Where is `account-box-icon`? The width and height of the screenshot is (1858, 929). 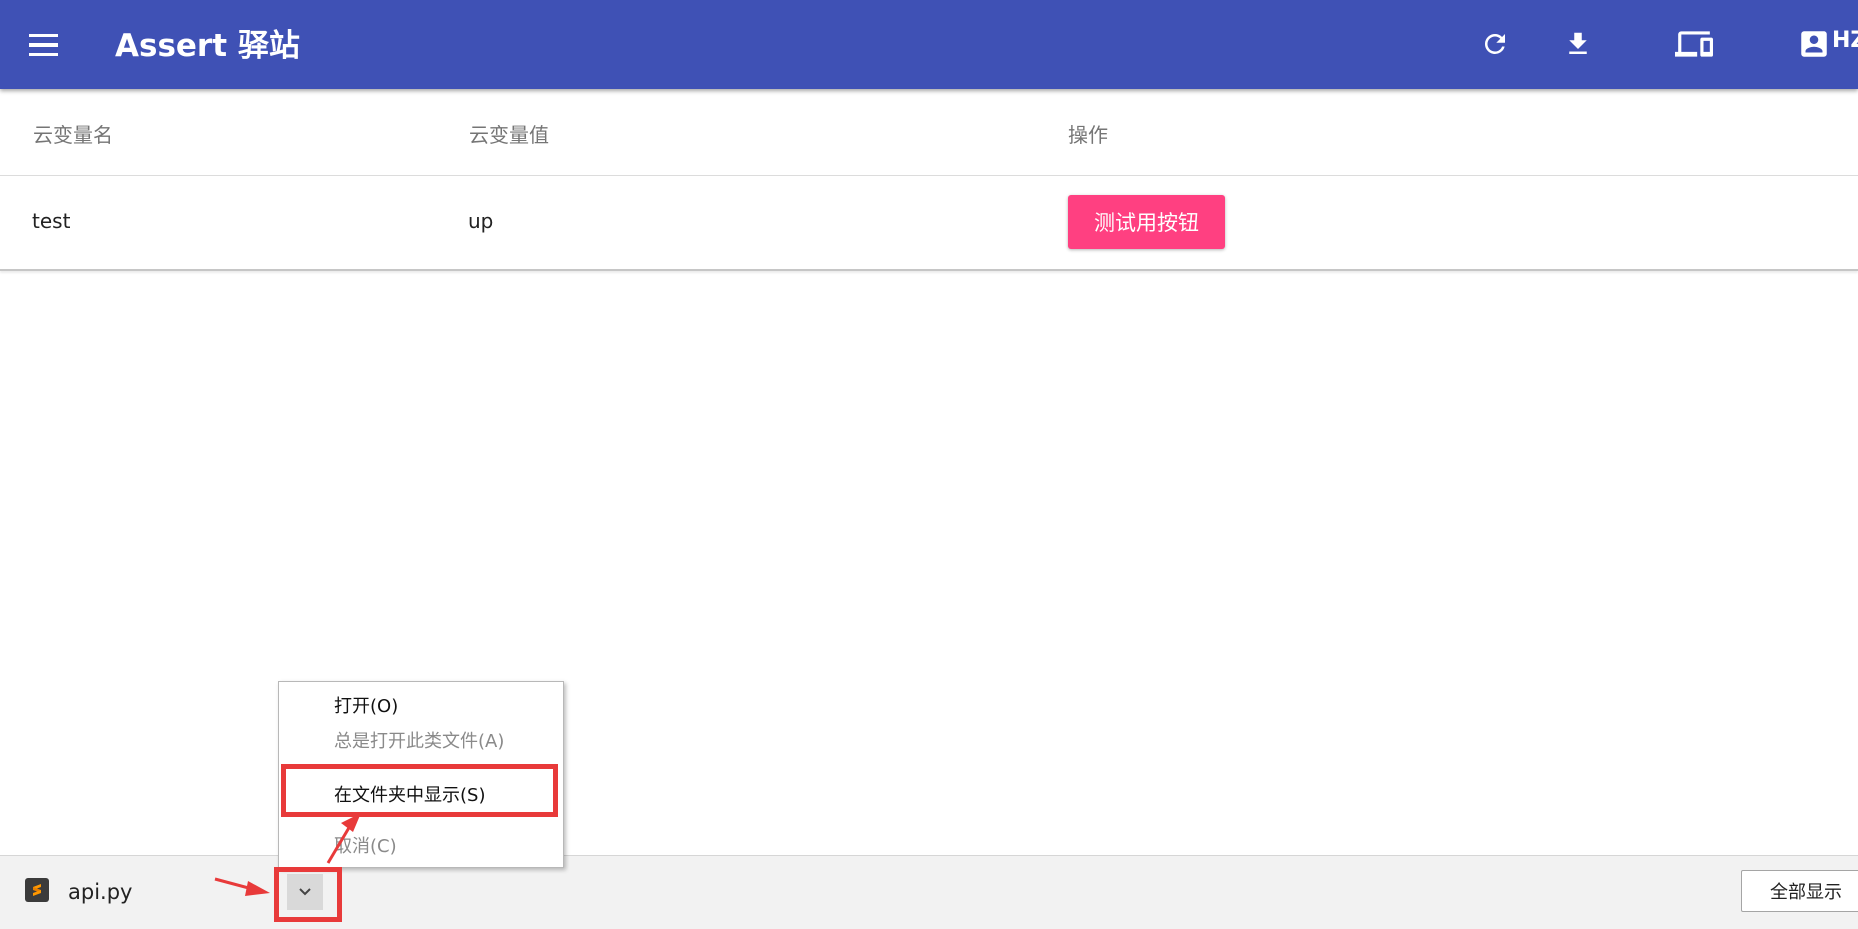
account-box-icon is located at coordinates (1814, 44).